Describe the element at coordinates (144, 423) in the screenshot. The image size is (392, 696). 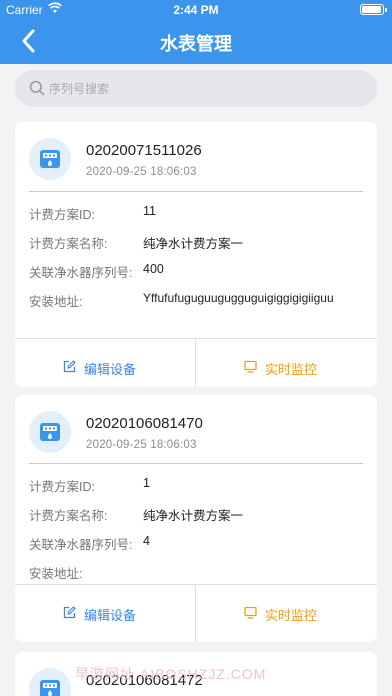
I see `device-serial: 02020106081470` at that location.